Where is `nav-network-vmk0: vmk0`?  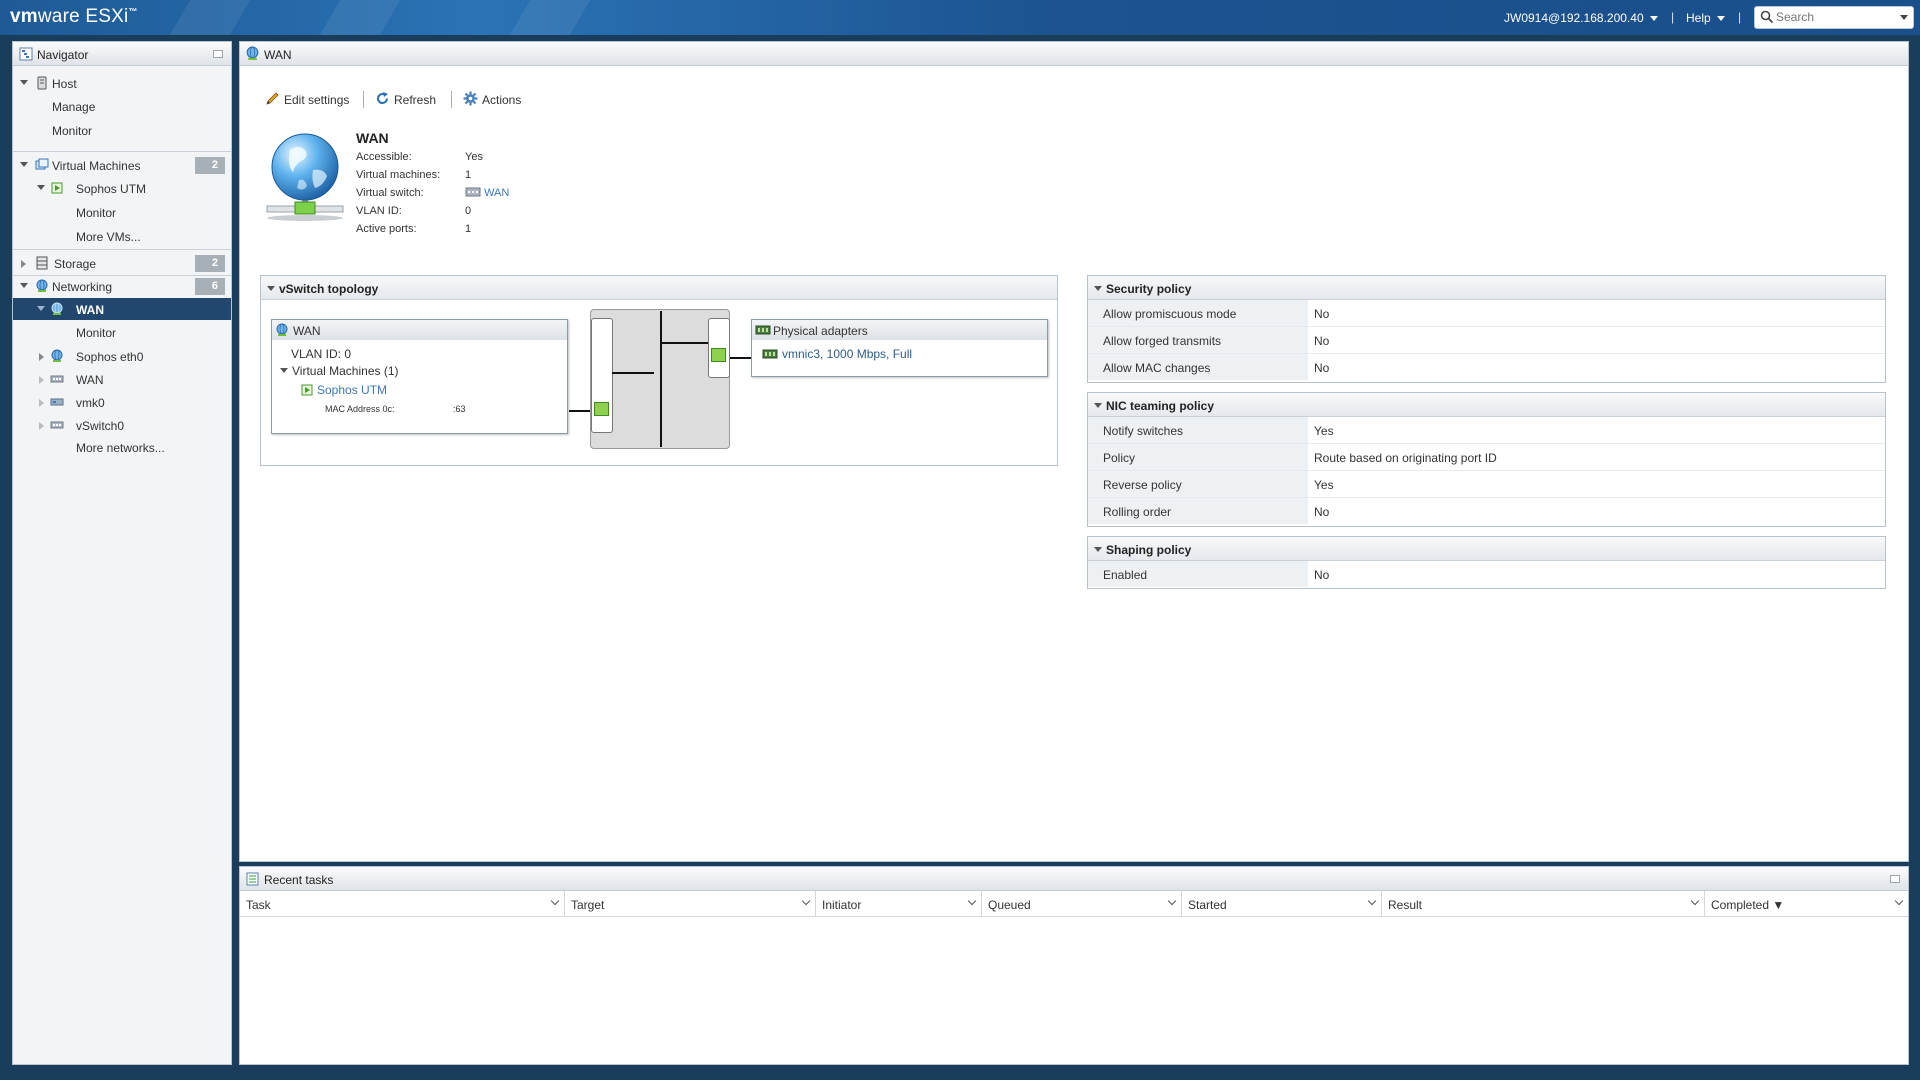 nav-network-vmk0: vmk0 is located at coordinates (122, 402).